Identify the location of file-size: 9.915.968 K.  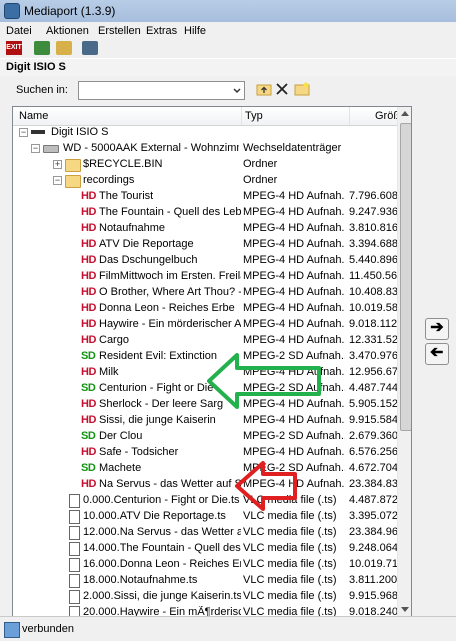
(373, 596).